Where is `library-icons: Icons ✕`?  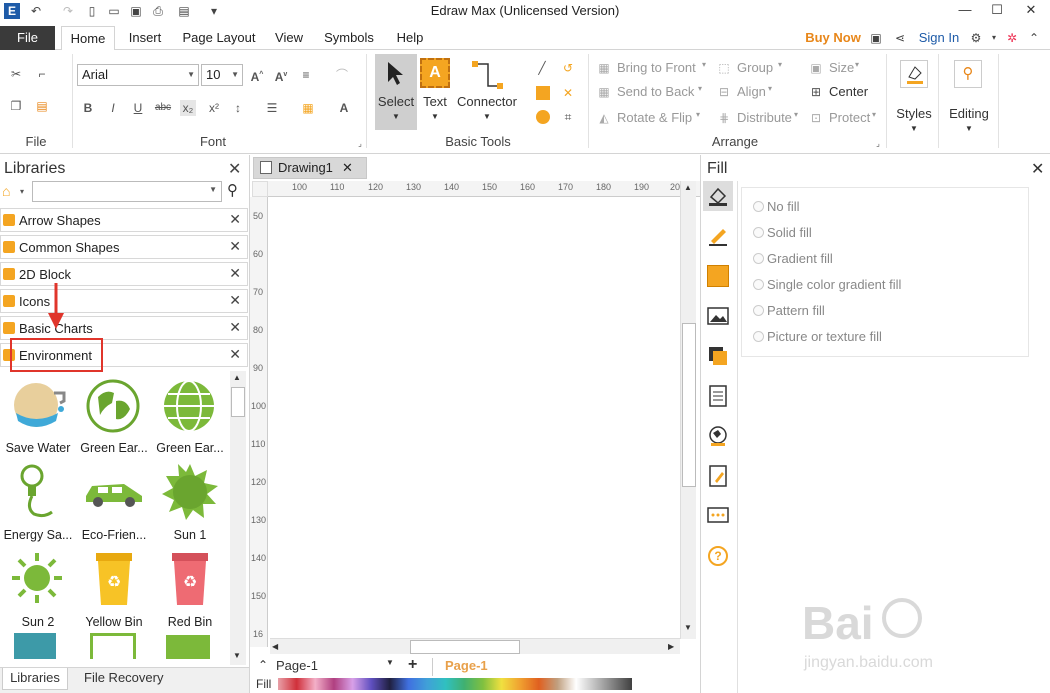
library-icons: Icons ✕ is located at coordinates (124, 301).